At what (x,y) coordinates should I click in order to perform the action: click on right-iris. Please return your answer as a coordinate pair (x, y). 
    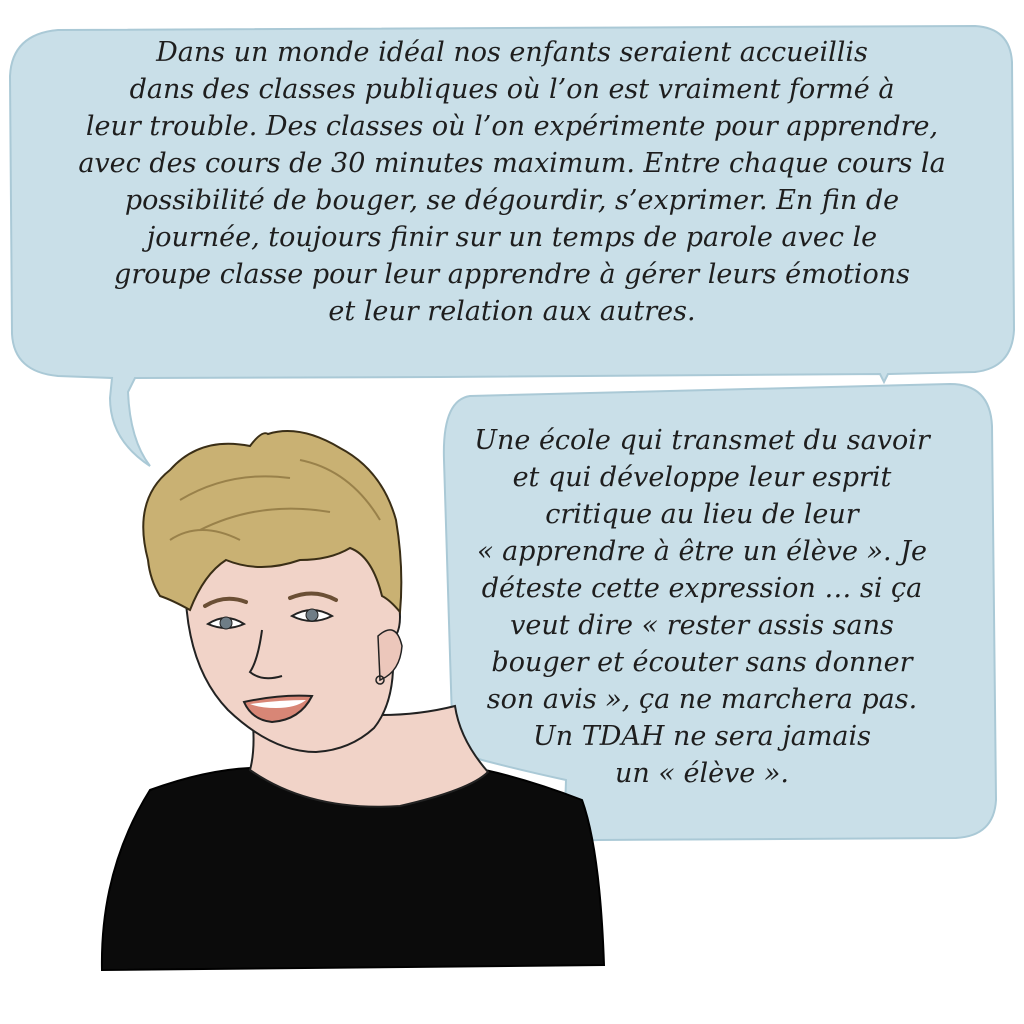
    Looking at the image, I should click on (312, 615).